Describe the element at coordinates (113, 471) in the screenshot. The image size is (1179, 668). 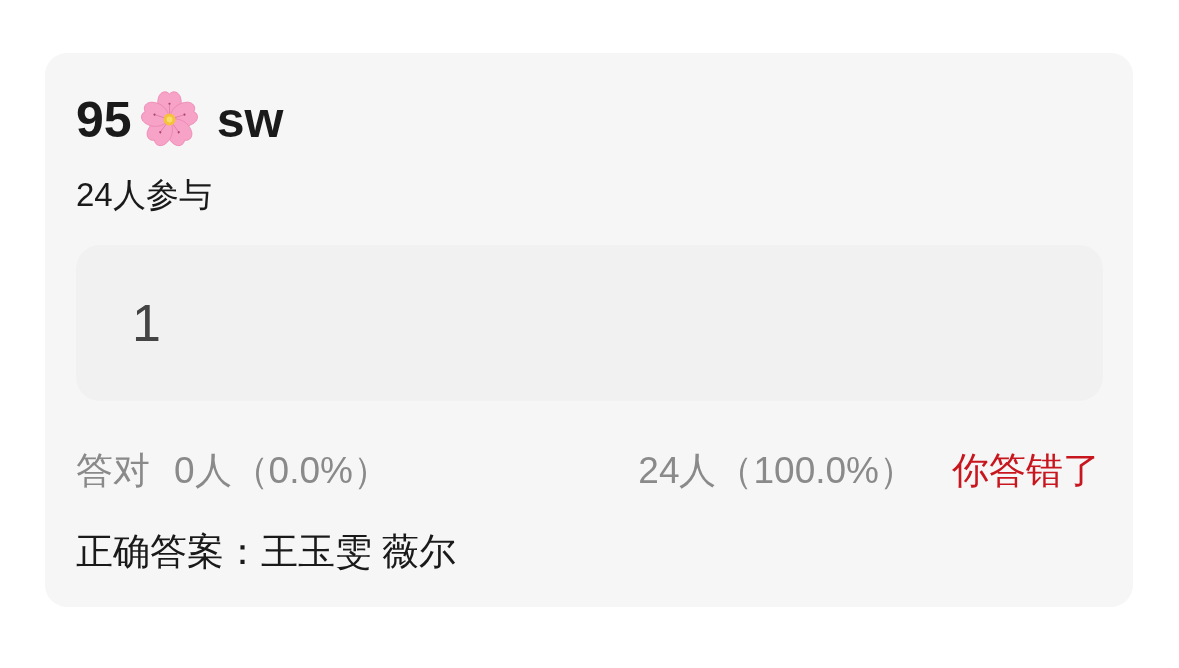
I see `correct-label: 答对` at that location.